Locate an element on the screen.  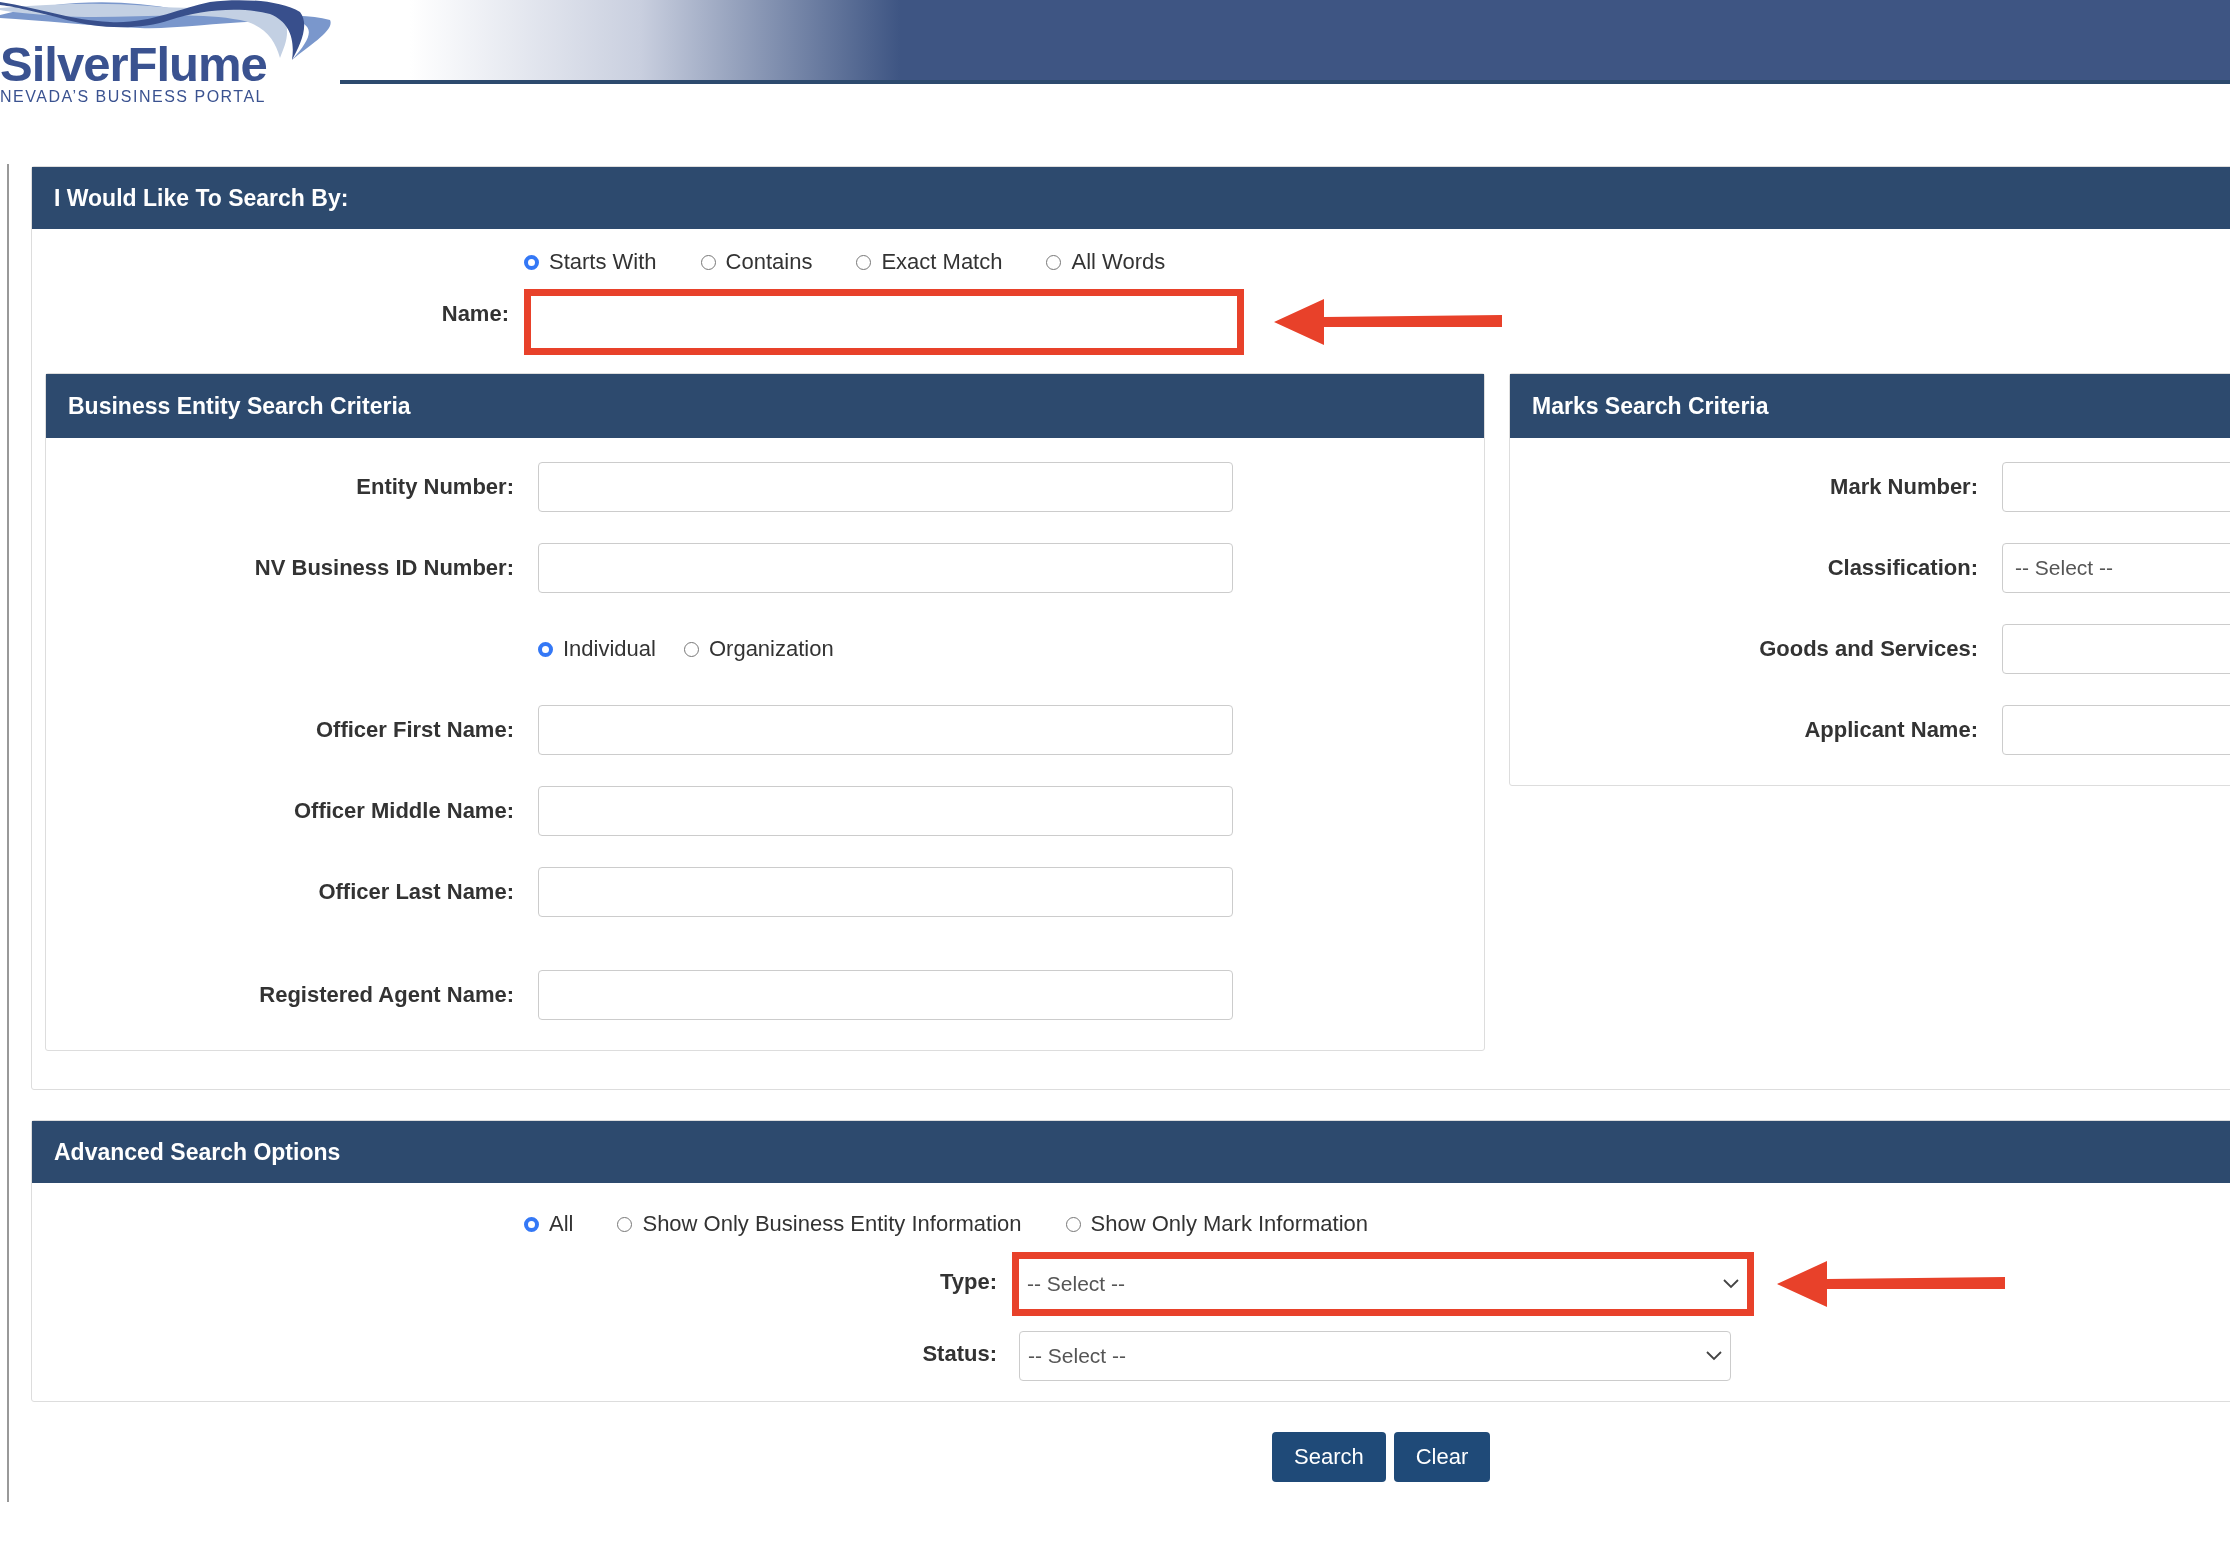
field-label: Officer Middle Name: is located at coordinates (403, 810).